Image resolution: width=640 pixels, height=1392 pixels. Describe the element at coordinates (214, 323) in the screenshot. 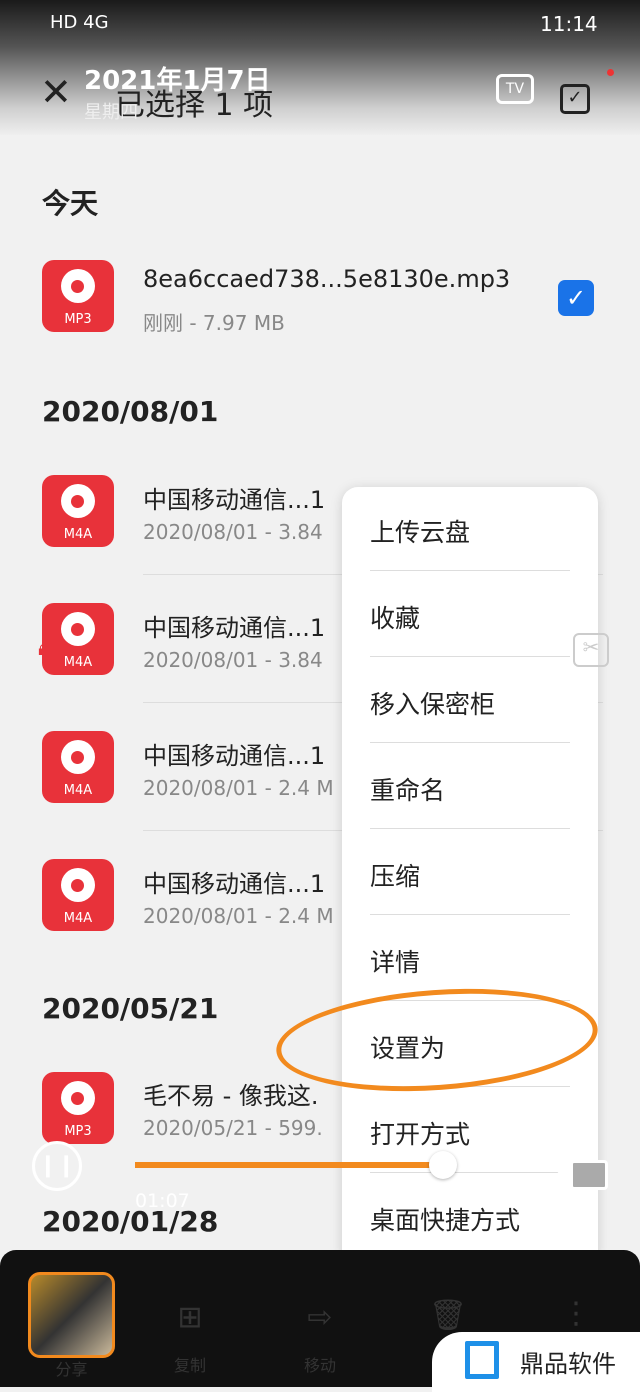

I see `file-meta: 刚刚 - 7.97 MB` at that location.